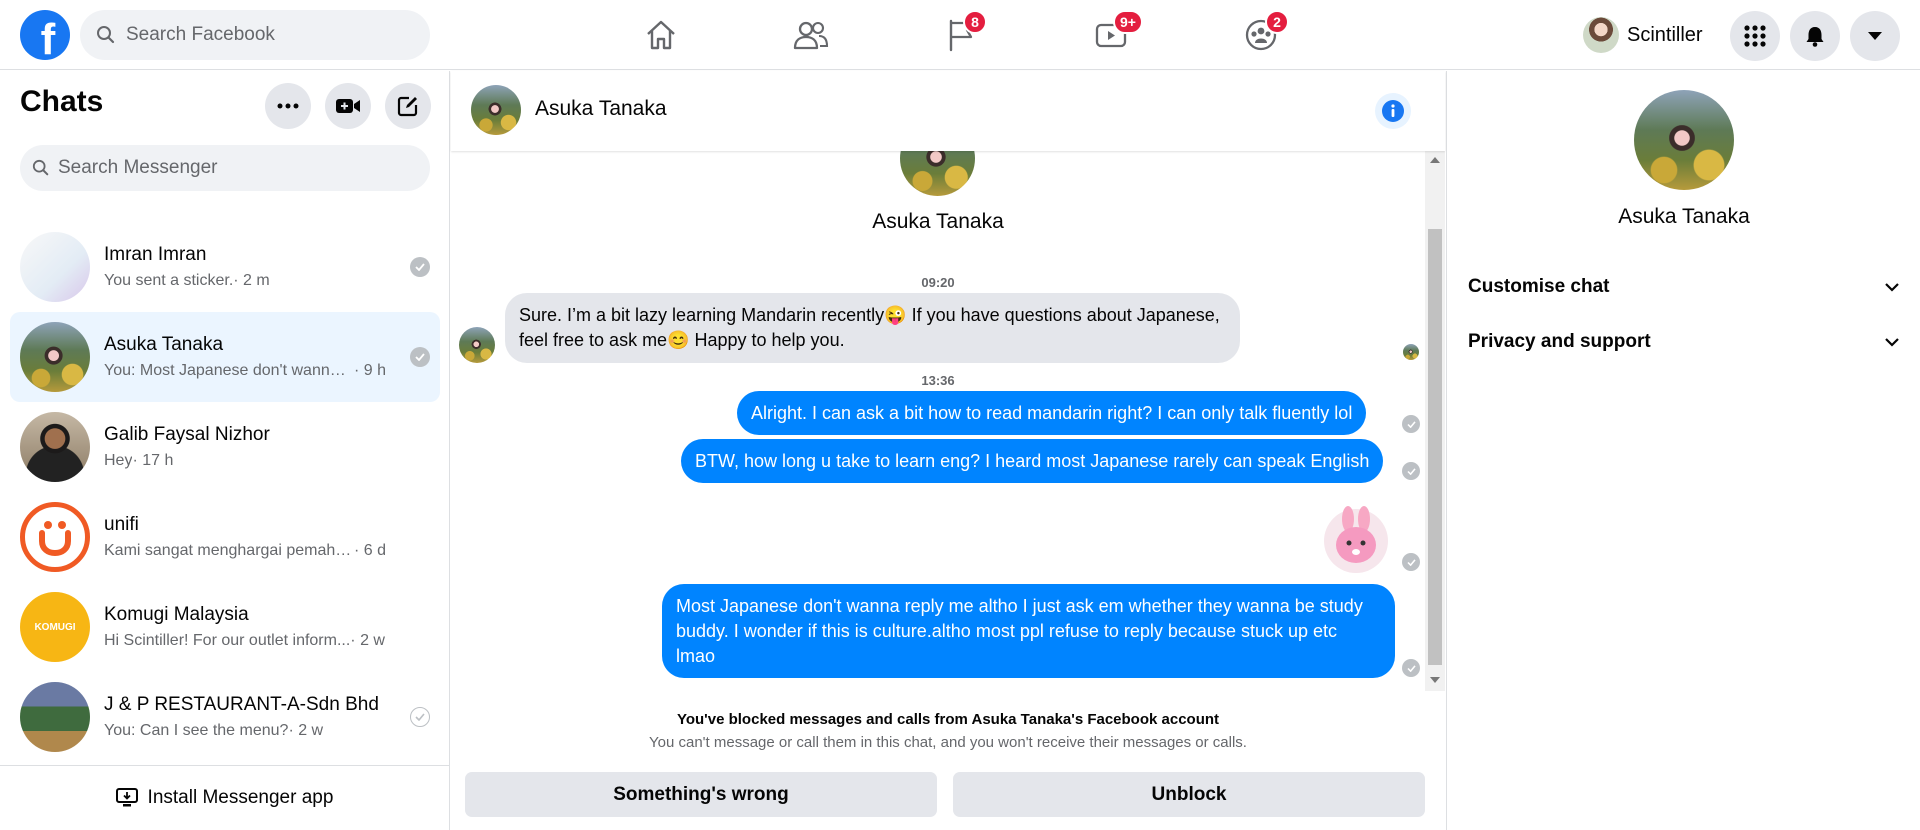 The image size is (1920, 830). Describe the element at coordinates (1643, 35) in the screenshot. I see `profile-shortcut: Scintiller` at that location.